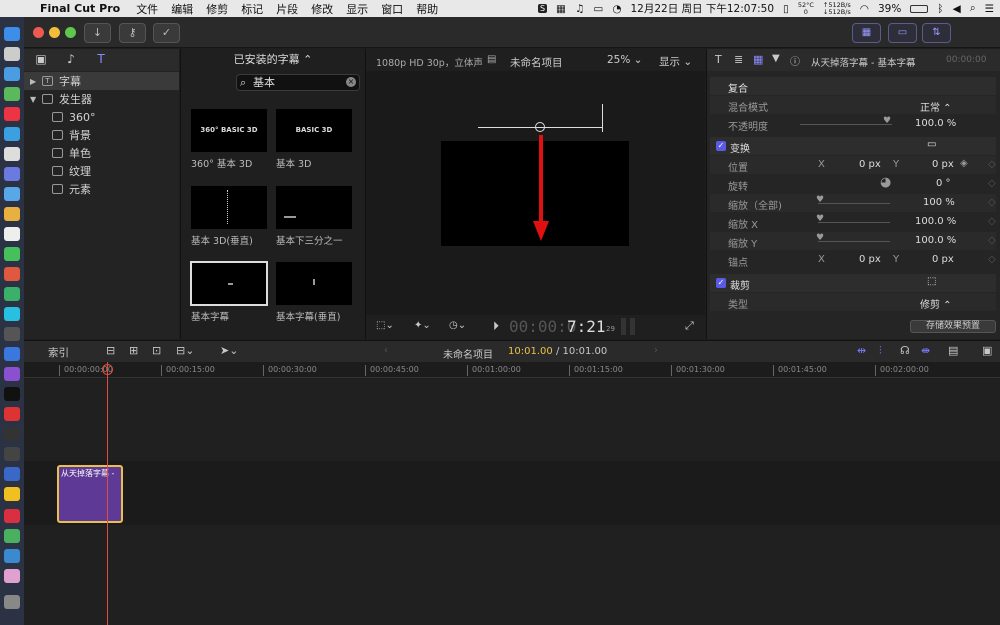 This screenshot has width=1000, height=625. Describe the element at coordinates (273, 60) in the screenshot. I see `installed-titles-popup: 已安装的字幕 ⌃` at that location.